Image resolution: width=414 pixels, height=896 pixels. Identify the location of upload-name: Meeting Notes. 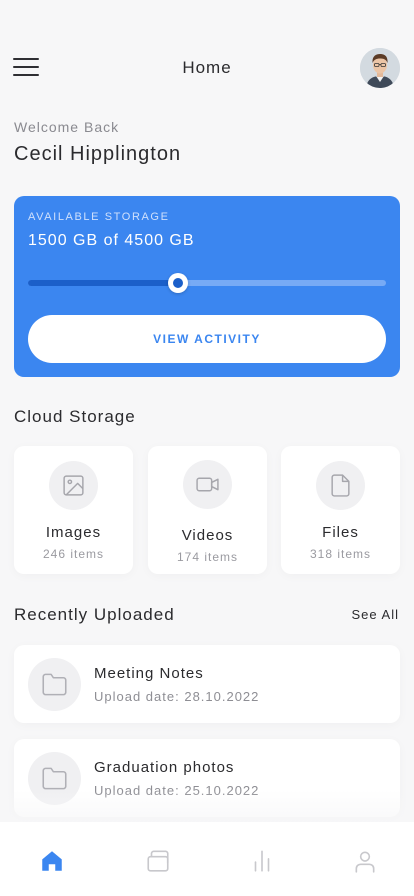
(149, 673).